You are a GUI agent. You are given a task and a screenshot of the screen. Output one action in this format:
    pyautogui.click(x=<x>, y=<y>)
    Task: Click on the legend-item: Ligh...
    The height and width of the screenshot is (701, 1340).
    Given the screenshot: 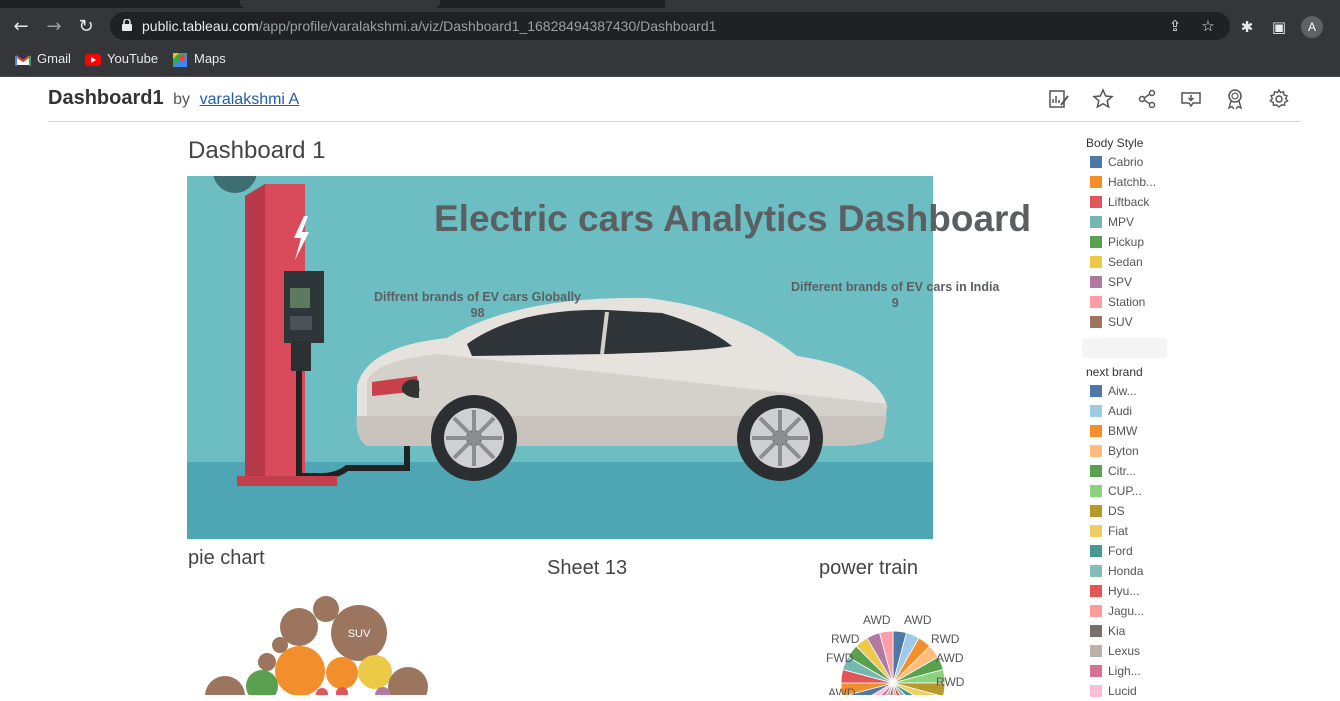 What is the action you would take?
    pyautogui.click(x=1131, y=671)
    